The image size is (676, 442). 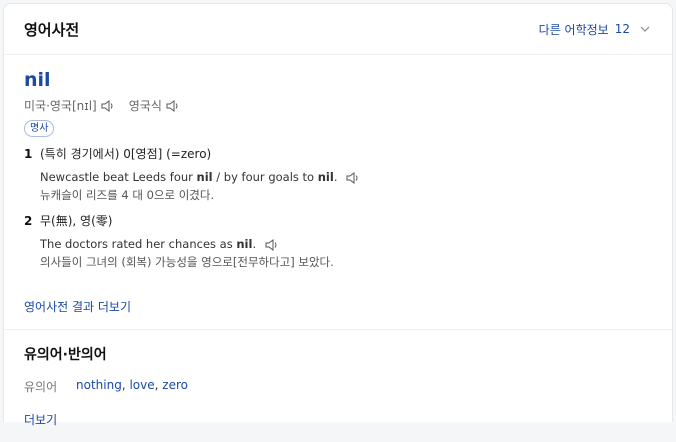 I want to click on example-kr: 의사들이 그녀의 (회복) 가능성을 영으로[전무하다고] 보았다., so click(x=187, y=262).